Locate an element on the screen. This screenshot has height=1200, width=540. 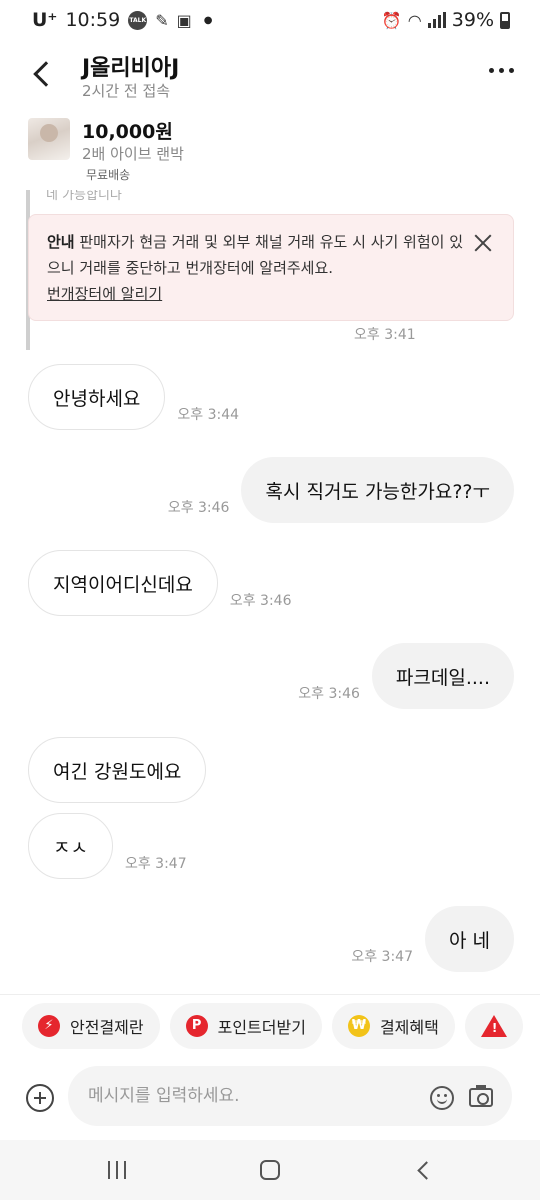
wifi-icon: ◠ is located at coordinates (414, 20).